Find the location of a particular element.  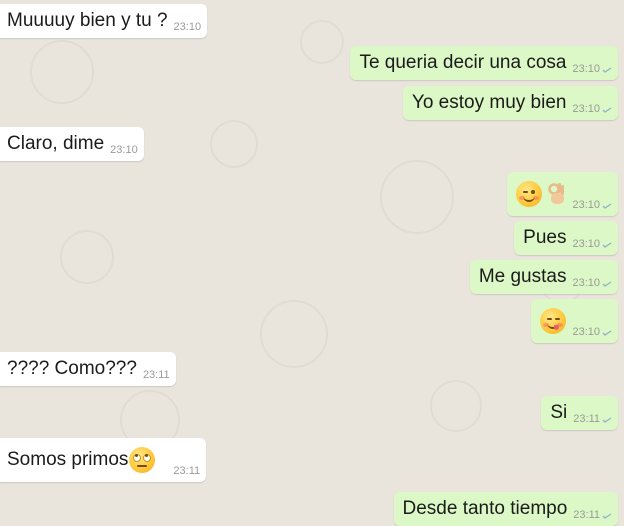

yum-emoji-icon is located at coordinates (553, 321).